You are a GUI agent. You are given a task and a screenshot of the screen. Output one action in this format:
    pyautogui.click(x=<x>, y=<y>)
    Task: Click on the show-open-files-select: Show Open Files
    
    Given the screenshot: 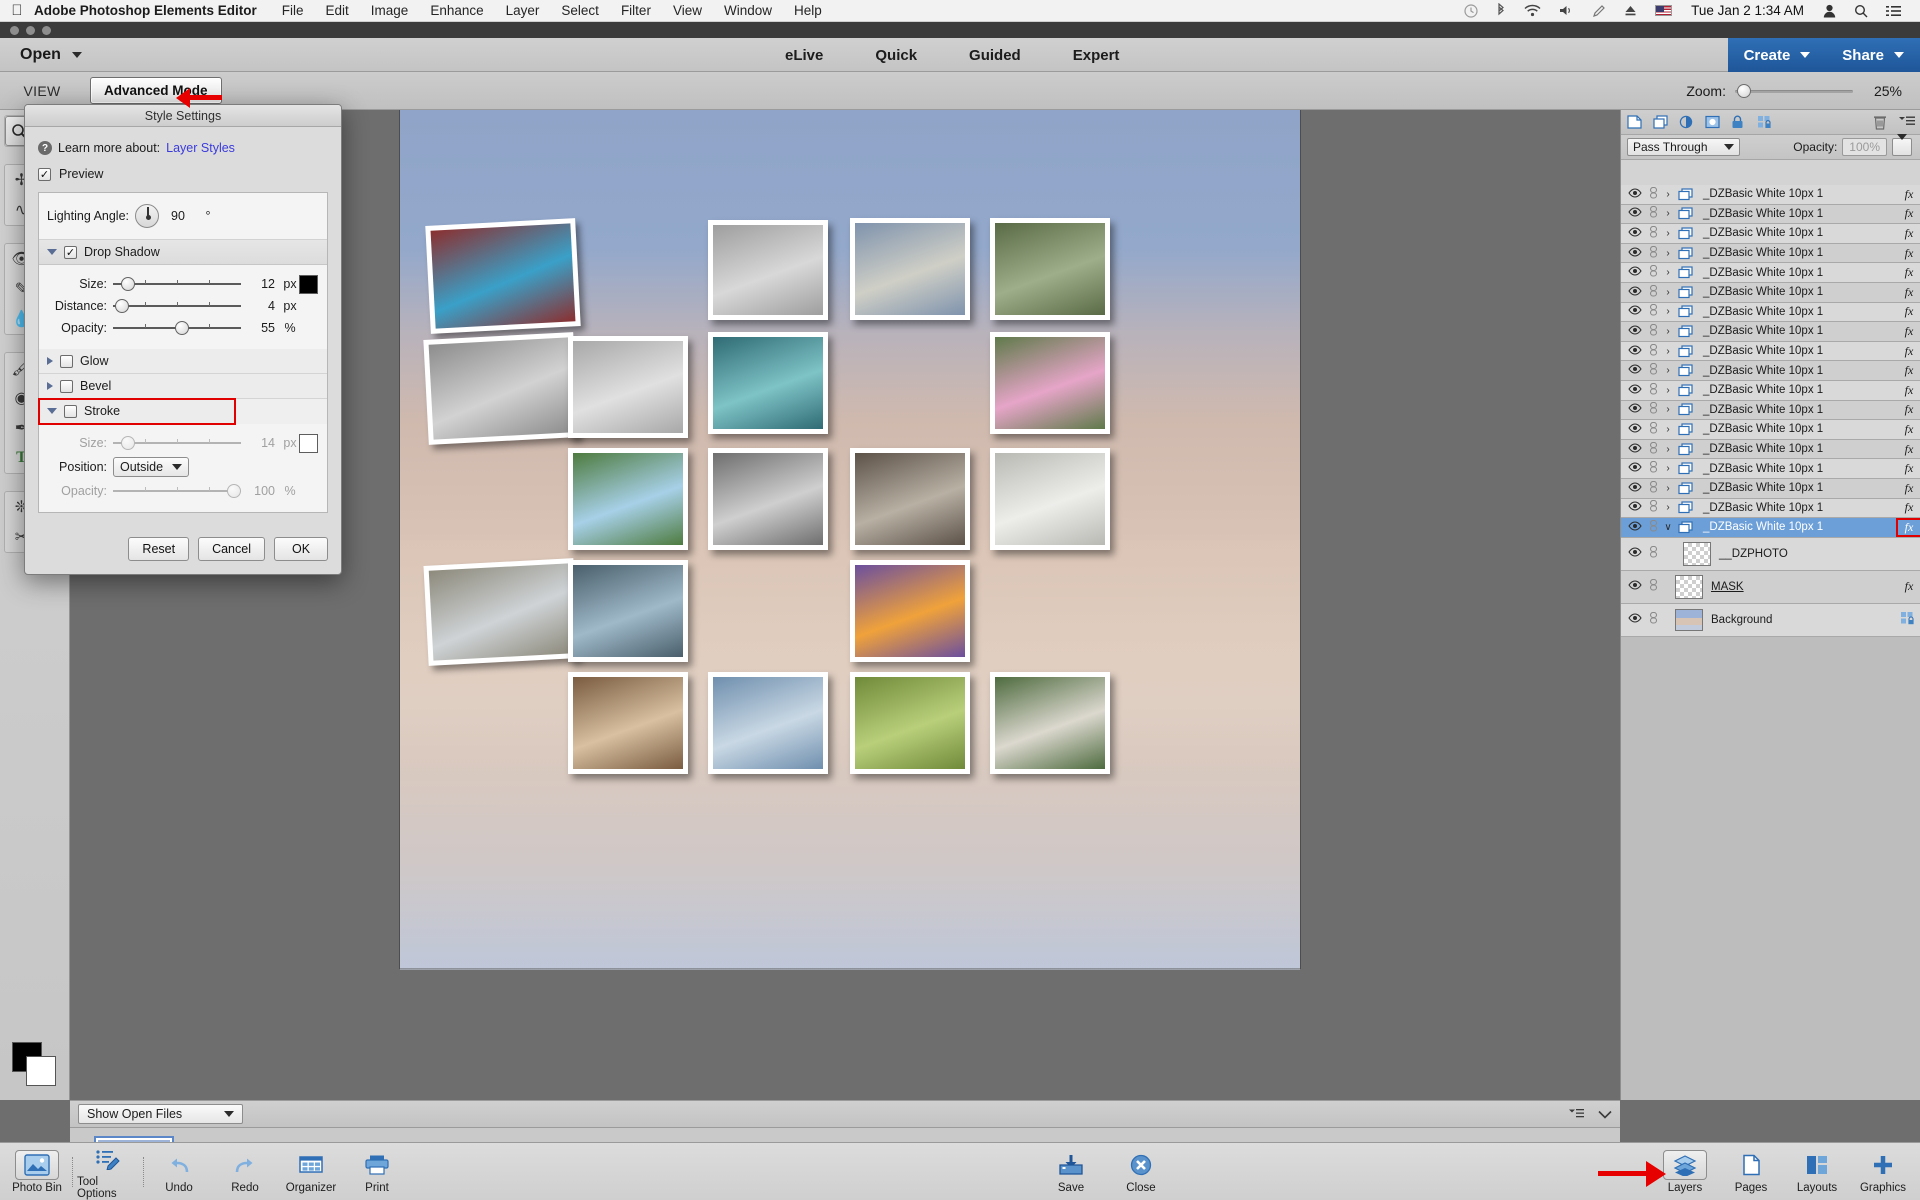 What is the action you would take?
    pyautogui.click(x=161, y=1114)
    